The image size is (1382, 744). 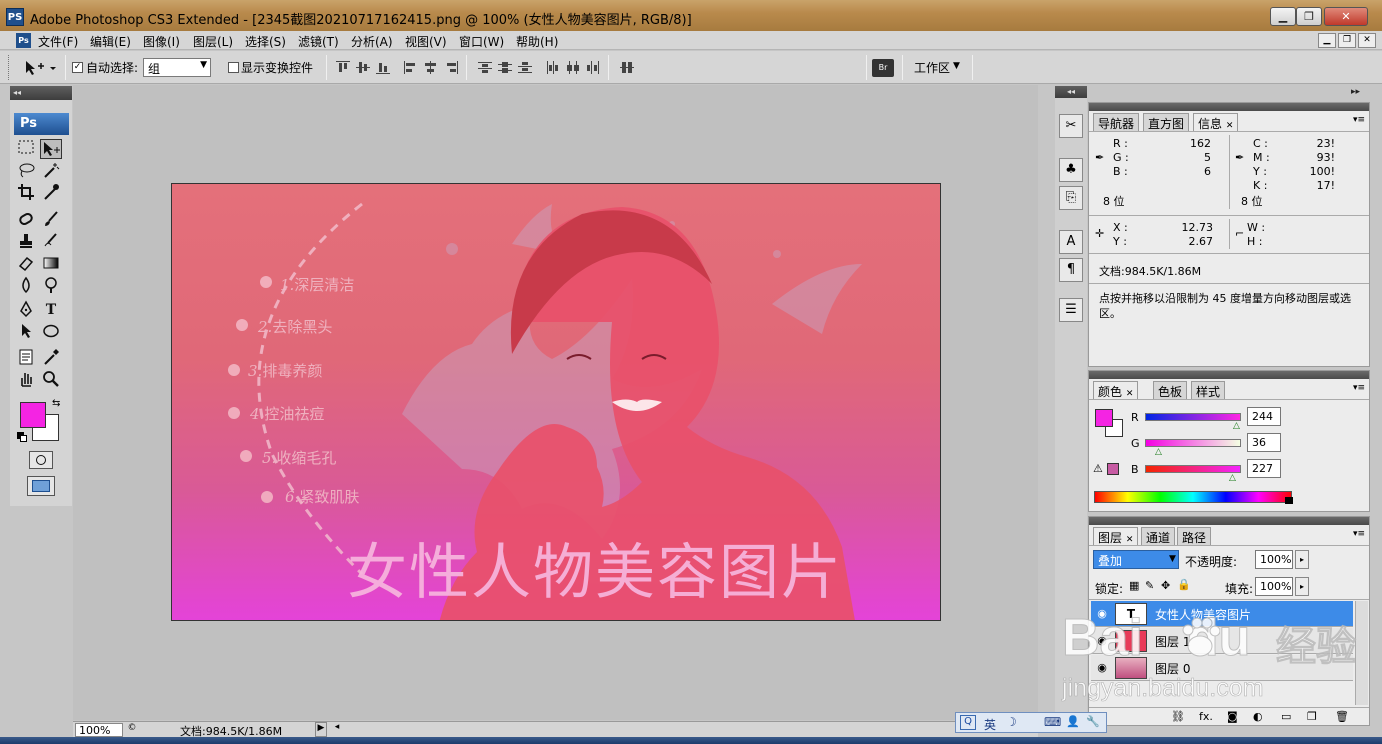 What do you see at coordinates (51, 171) in the screenshot?
I see `magic-wand-tool-icon` at bounding box center [51, 171].